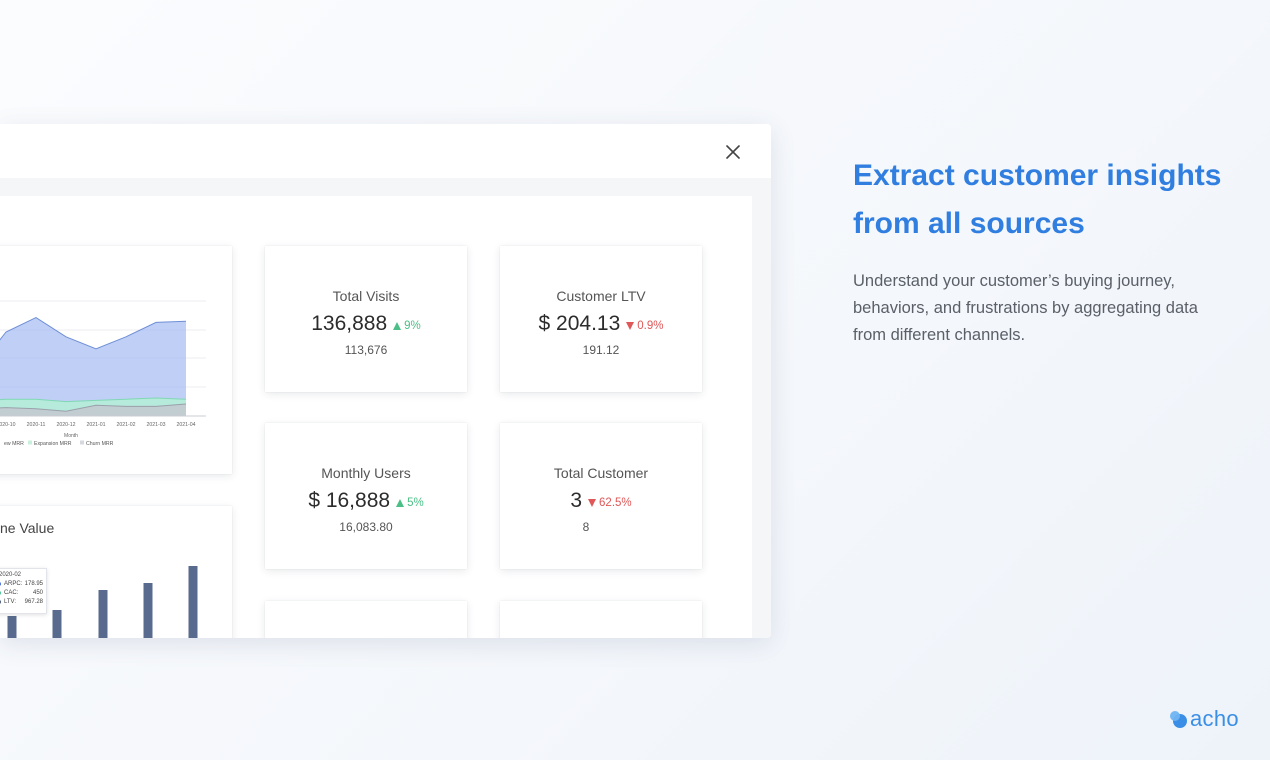 This screenshot has width=1270, height=760. Describe the element at coordinates (349, 323) in the screenshot. I see `kpi-value: 136,888` at that location.